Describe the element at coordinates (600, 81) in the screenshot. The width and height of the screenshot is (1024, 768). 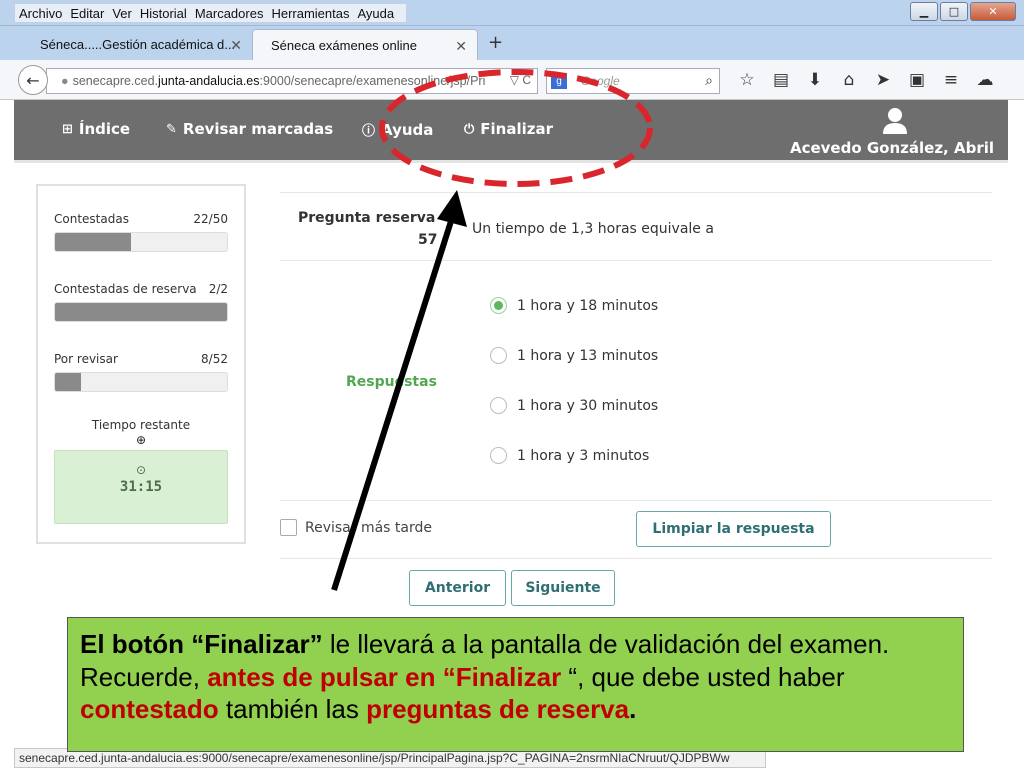
I see `search-placeholder: Google` at that location.